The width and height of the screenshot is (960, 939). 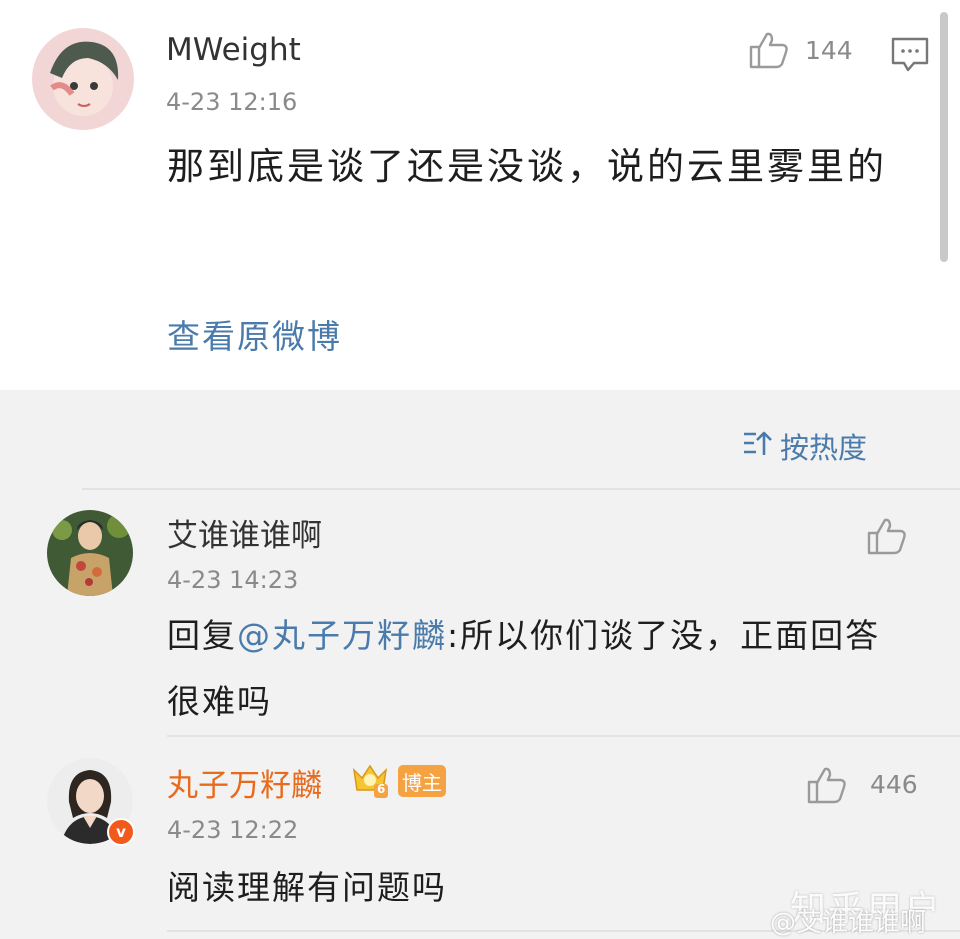 I want to click on sort-icon, so click(x=758, y=446).